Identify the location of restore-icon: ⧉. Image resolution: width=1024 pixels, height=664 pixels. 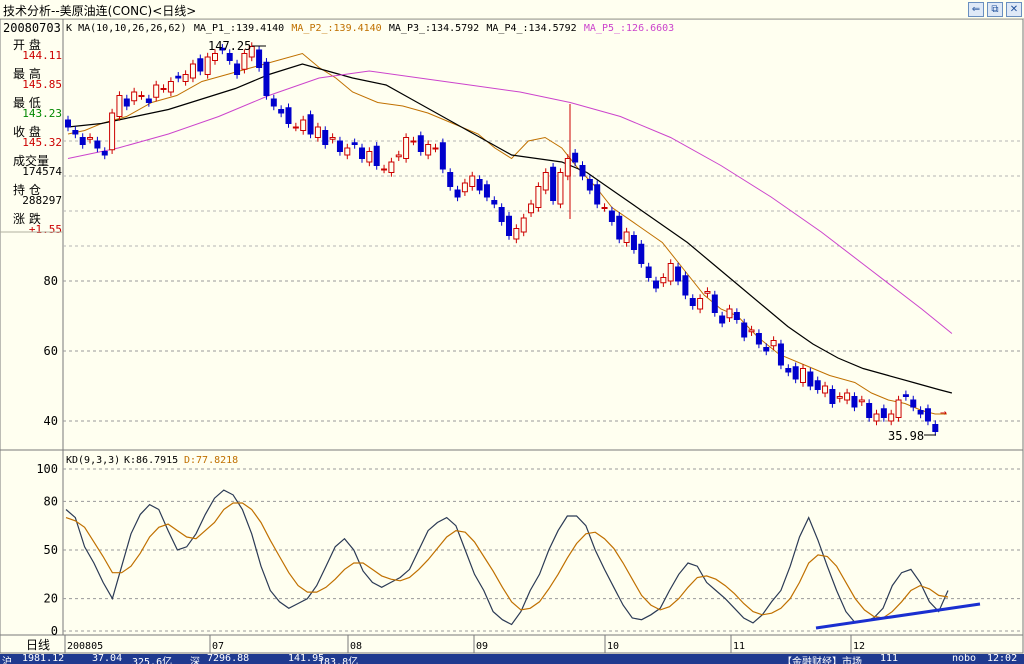
(995, 9).